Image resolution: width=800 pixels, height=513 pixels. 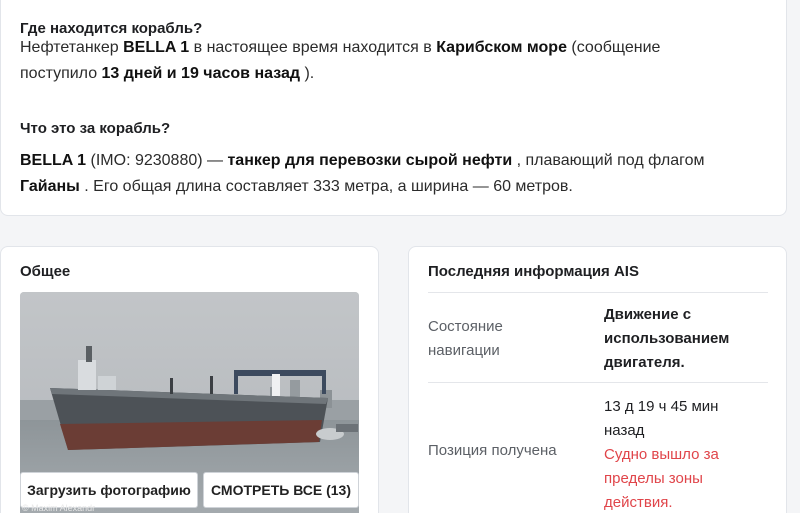 I want to click on ship-name: BELLA 1, so click(x=156, y=47).